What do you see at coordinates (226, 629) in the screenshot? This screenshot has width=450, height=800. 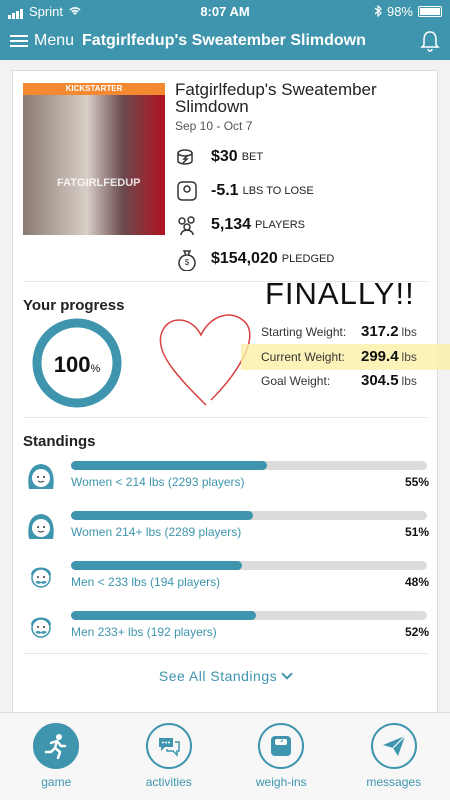 I see `standing-row: Men 233+ lbs (192 players) 52%` at bounding box center [226, 629].